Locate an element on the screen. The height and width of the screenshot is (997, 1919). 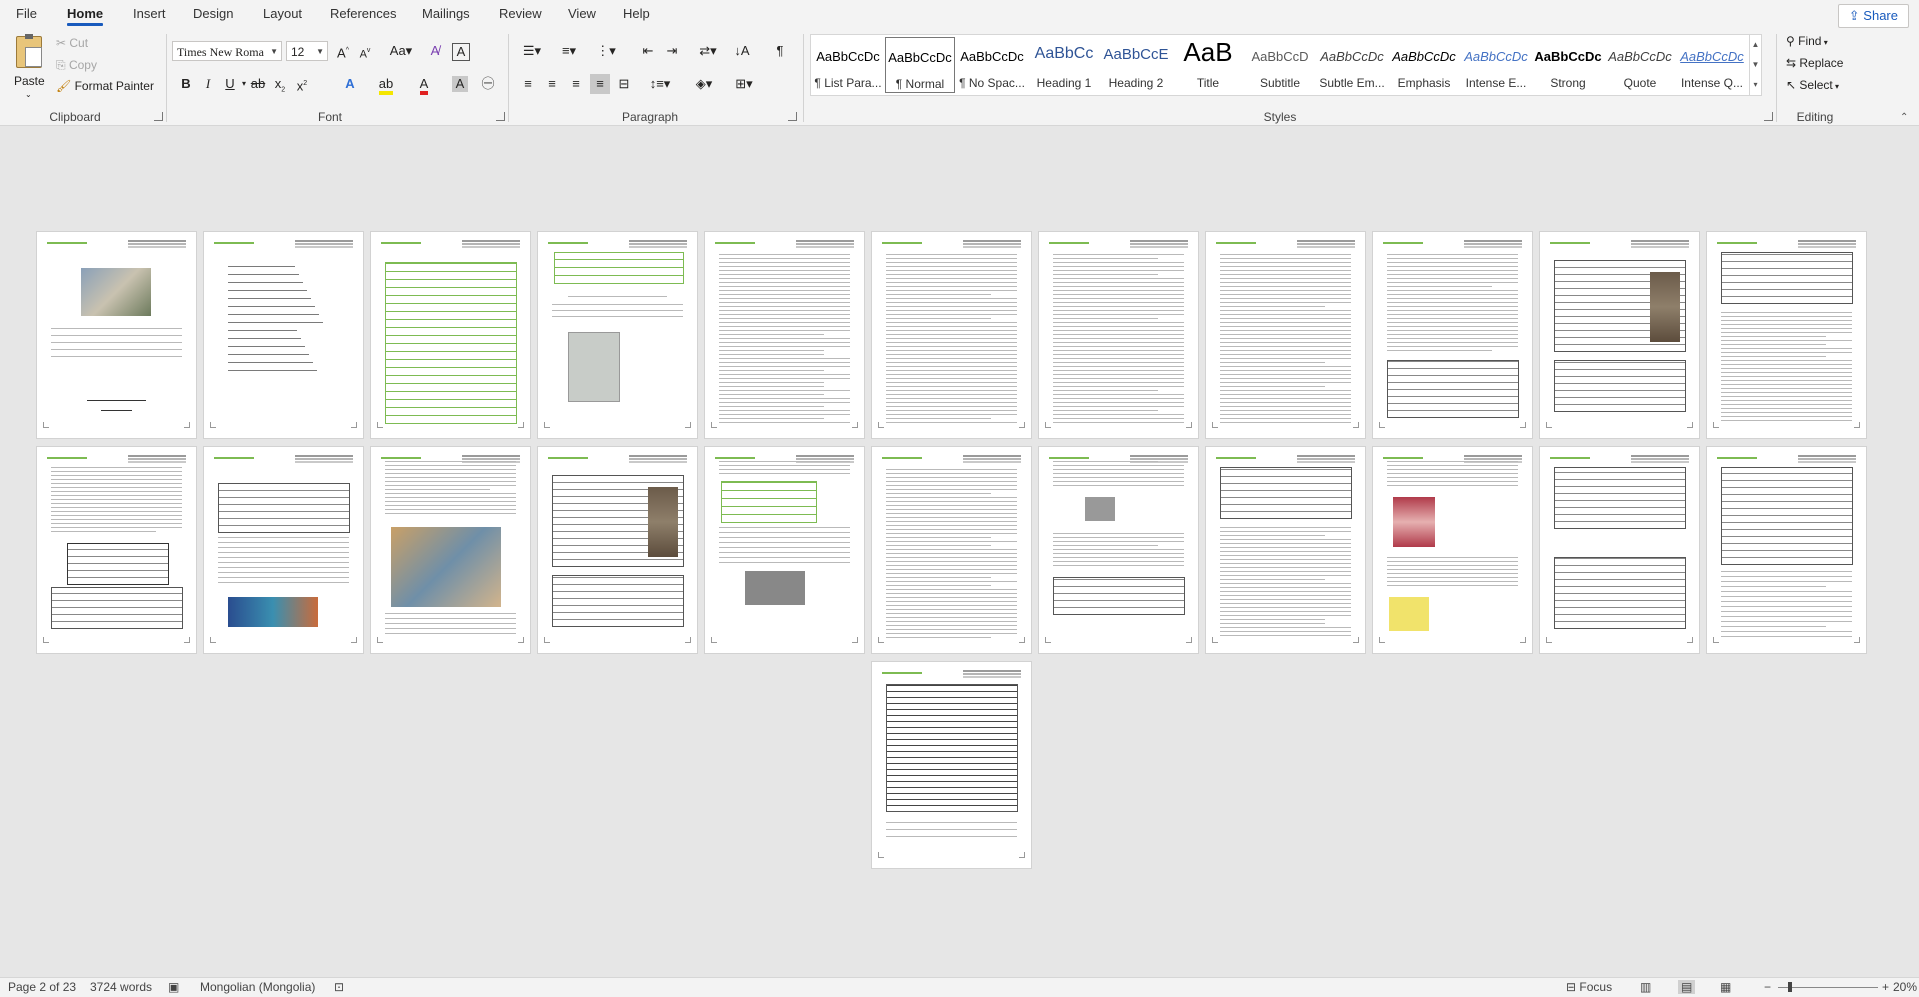
borders-icon: ⊞▾ is located at coordinates (744, 84).